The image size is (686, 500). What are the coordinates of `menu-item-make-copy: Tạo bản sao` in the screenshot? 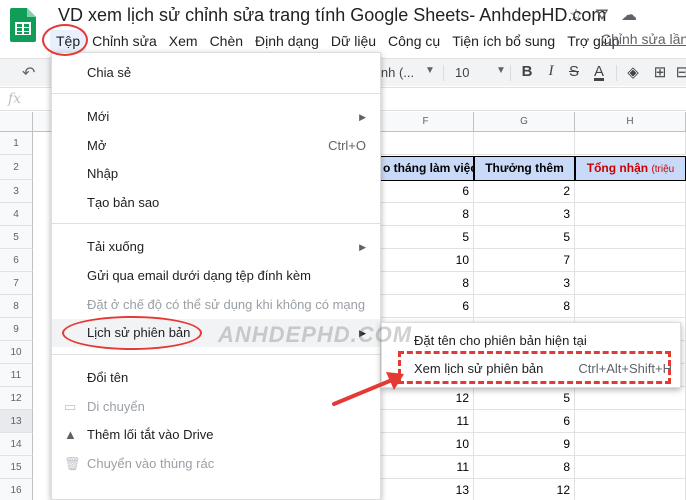 It's located at (216, 203).